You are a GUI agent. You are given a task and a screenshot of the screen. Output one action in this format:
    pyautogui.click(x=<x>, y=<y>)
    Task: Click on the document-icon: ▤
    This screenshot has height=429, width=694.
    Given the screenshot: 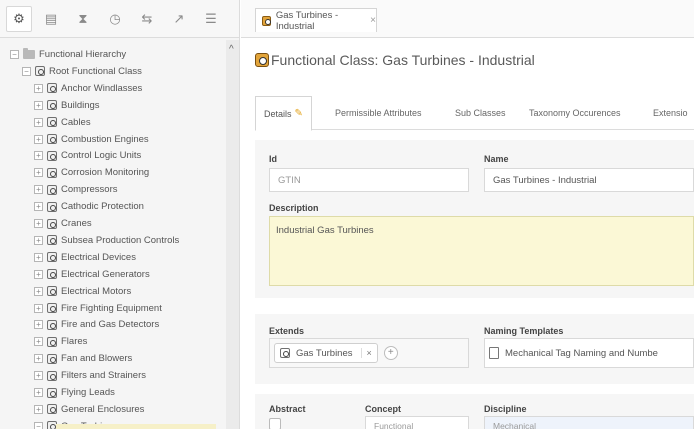 What is the action you would take?
    pyautogui.click(x=51, y=19)
    